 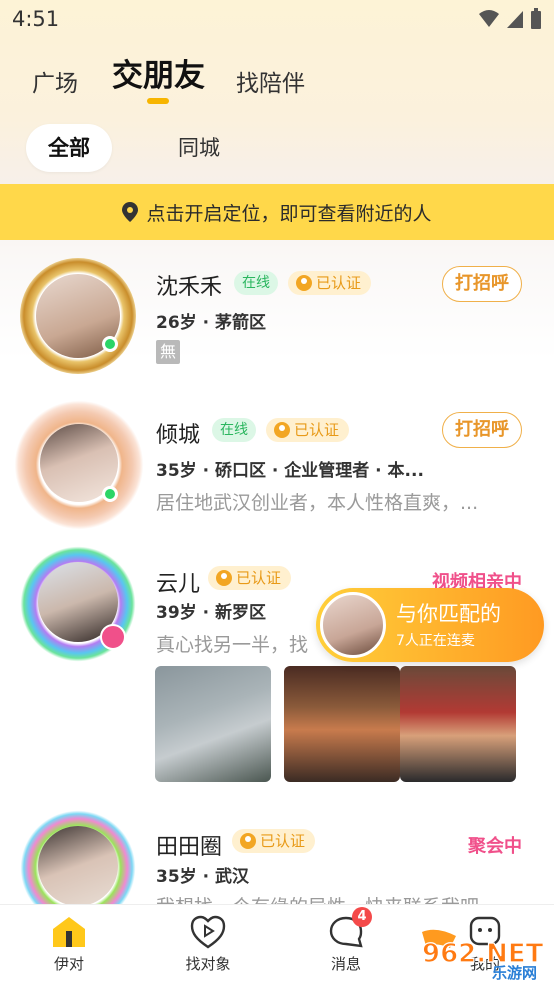 What do you see at coordinates (484, 955) in the screenshot?
I see `watermark-logo: 962.NET 乐游网` at bounding box center [484, 955].